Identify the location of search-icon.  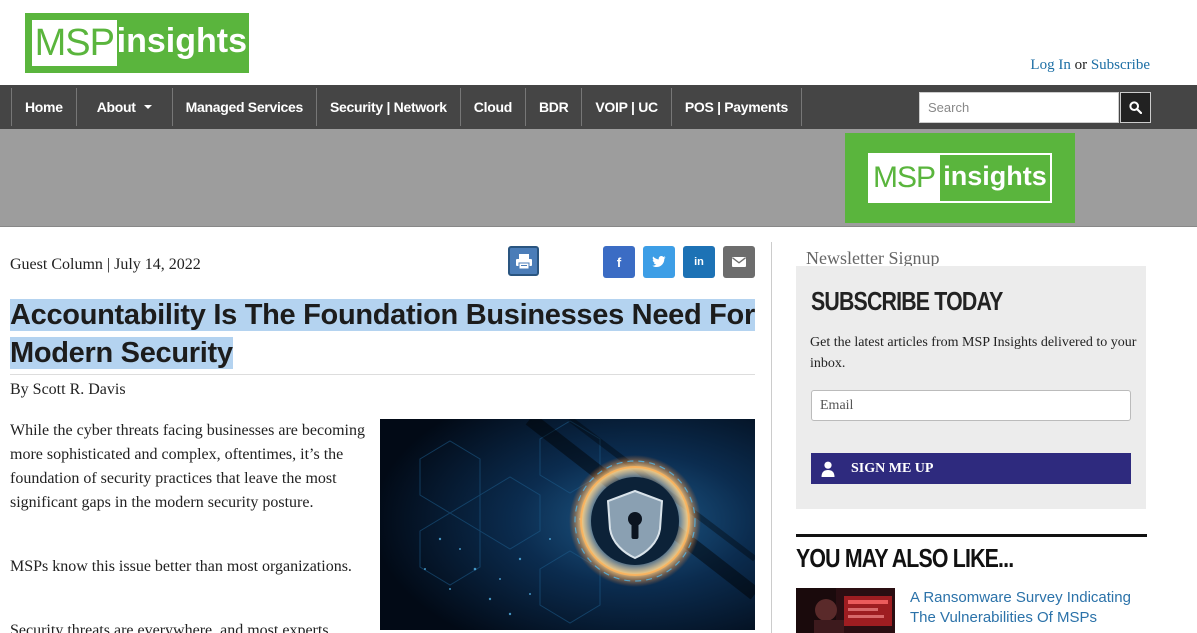
(1135, 107).